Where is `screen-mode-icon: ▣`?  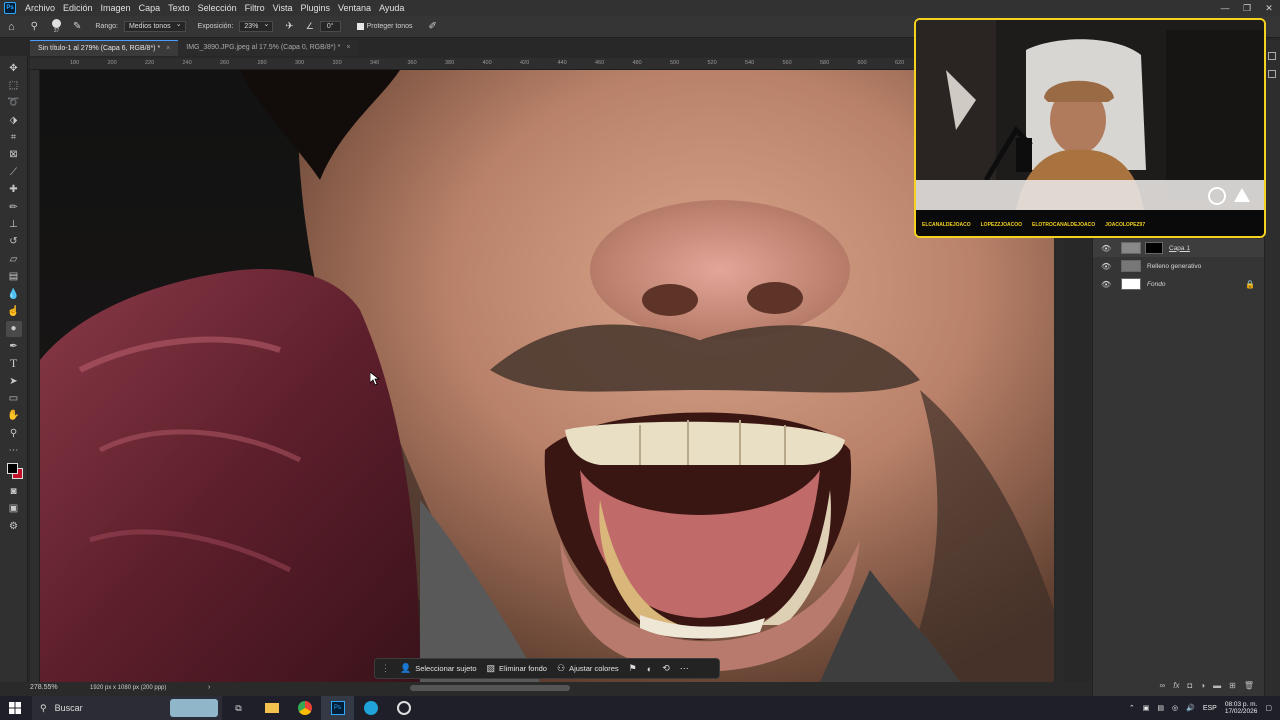
screen-mode-icon: ▣ is located at coordinates (14, 509).